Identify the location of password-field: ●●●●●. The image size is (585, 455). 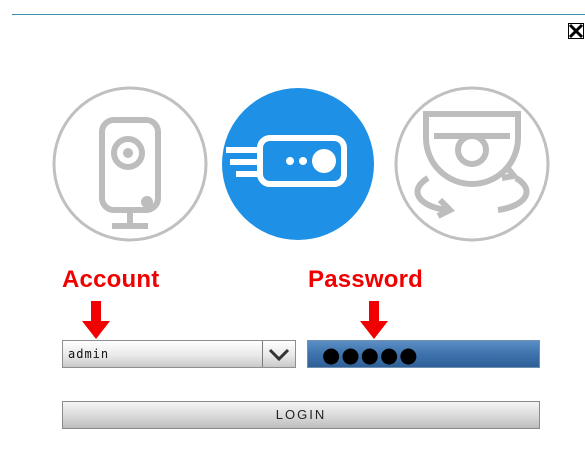
(423, 354).